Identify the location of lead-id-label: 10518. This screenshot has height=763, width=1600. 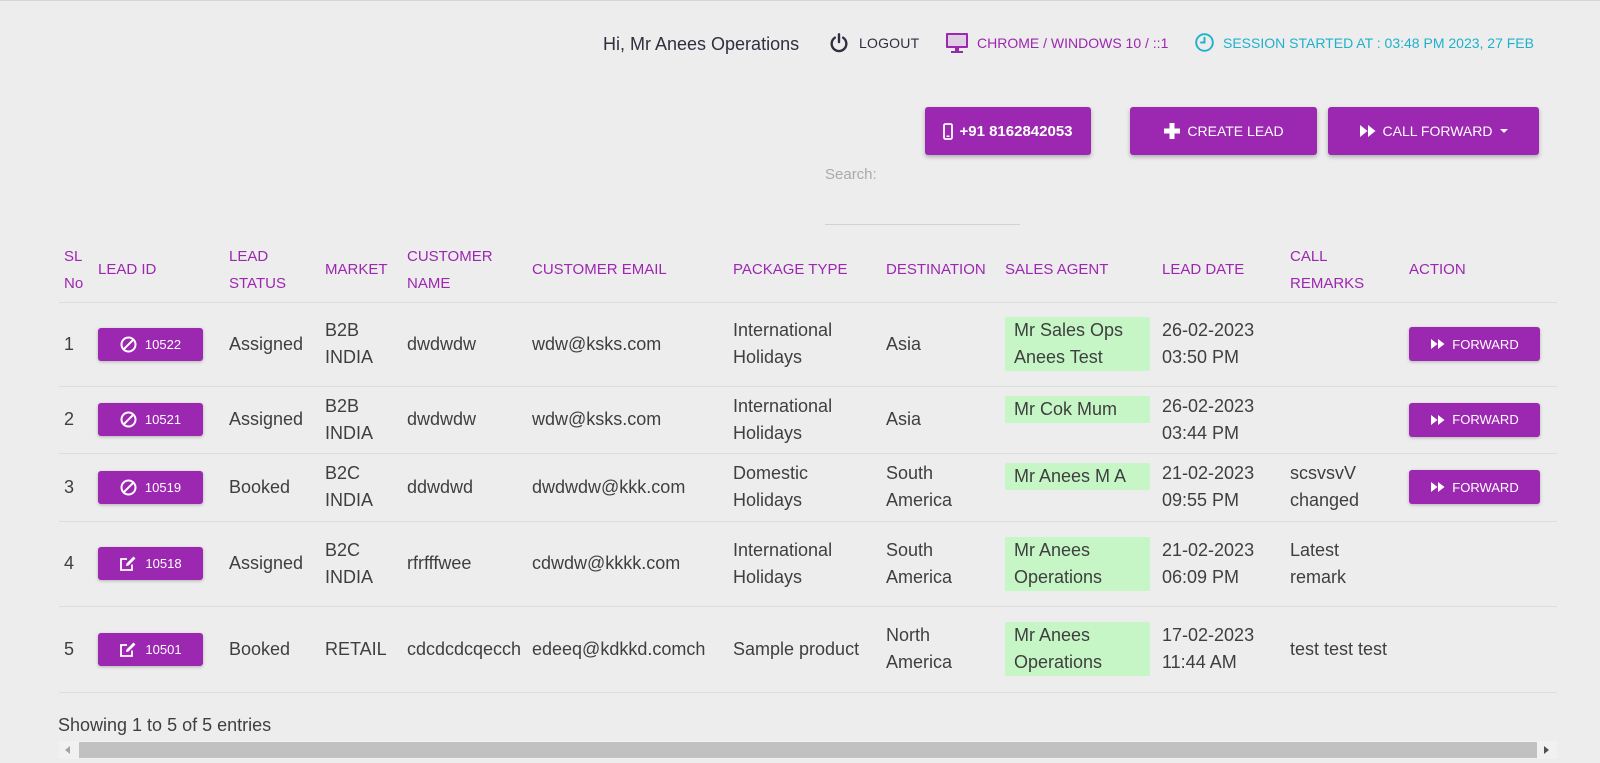
(163, 563).